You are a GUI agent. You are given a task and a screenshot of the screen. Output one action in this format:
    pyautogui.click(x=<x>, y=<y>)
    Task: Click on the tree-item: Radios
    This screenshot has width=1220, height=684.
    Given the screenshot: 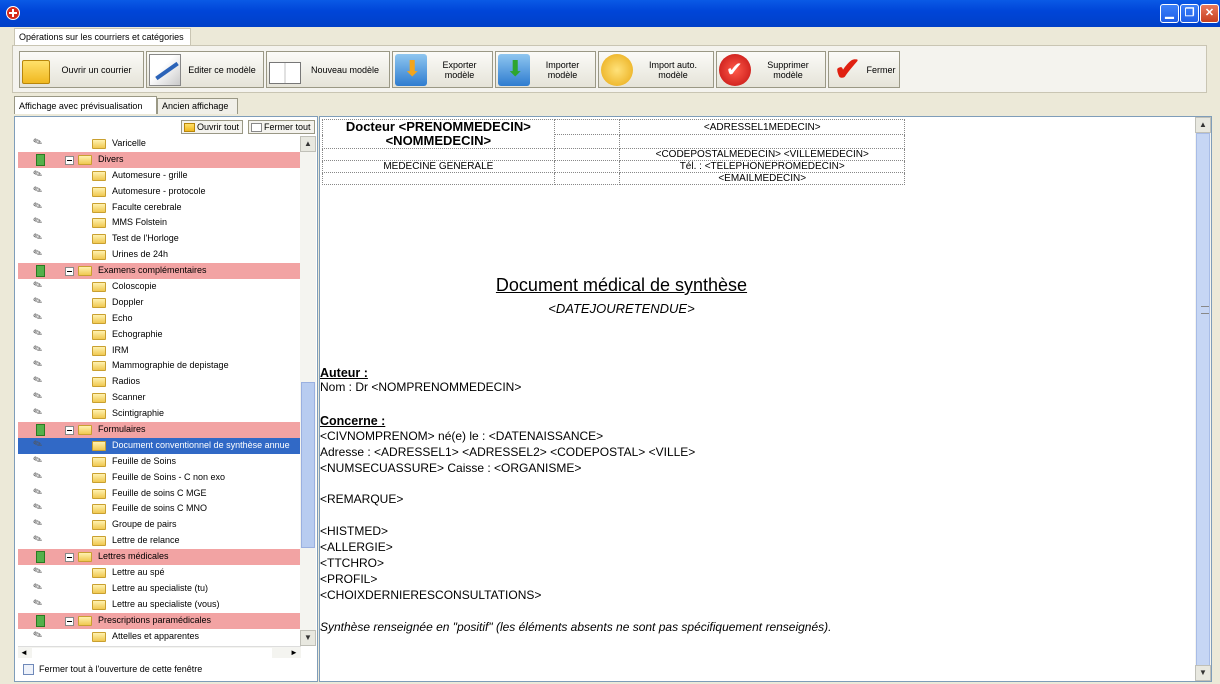 What is the action you would take?
    pyautogui.click(x=159, y=382)
    